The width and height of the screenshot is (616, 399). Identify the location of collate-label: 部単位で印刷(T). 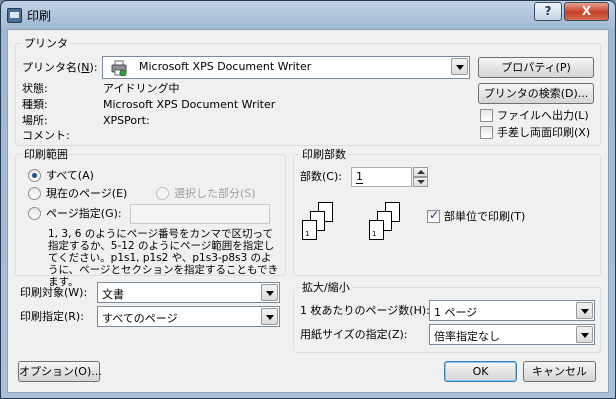
(484, 217).